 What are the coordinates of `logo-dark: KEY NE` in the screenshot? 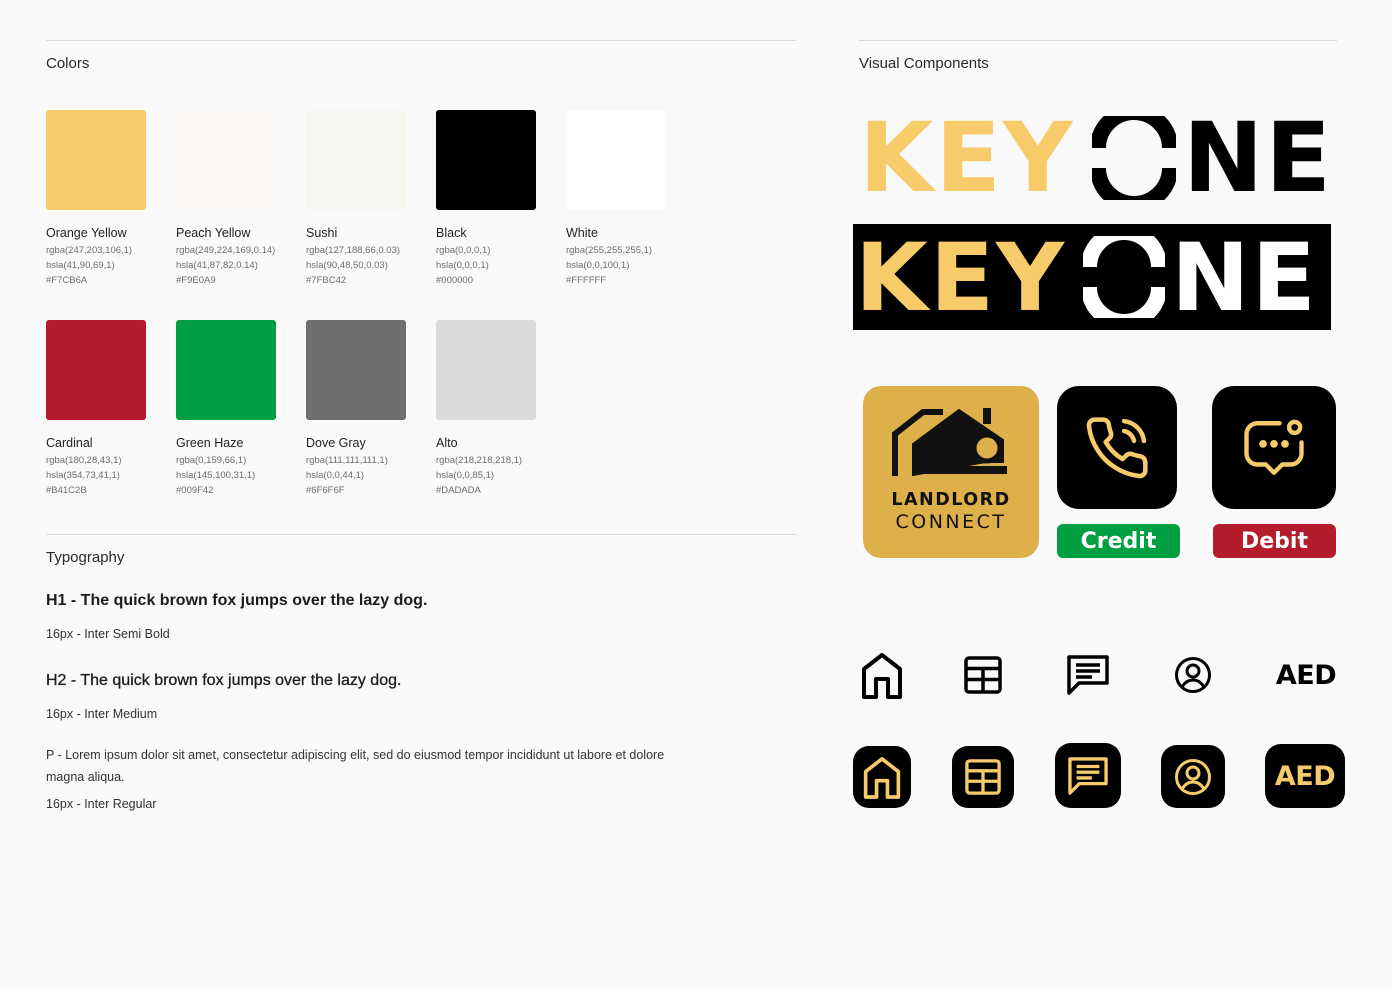 It's located at (1092, 277).